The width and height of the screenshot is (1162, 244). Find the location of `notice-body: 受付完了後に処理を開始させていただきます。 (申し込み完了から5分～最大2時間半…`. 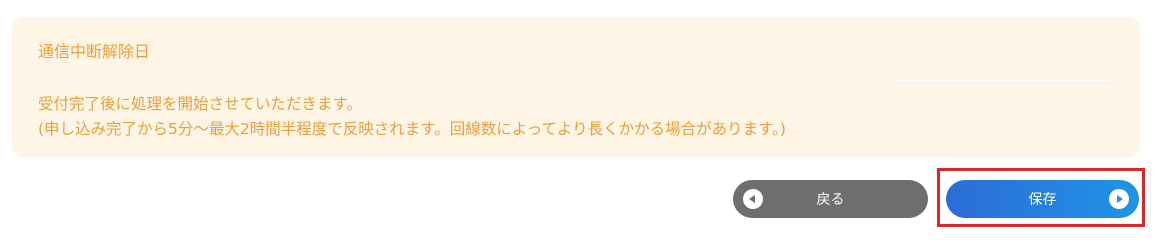

notice-body: 受付完了後に処理を開始させていただきます。 (申し込み完了から5分～最大2時間半… is located at coordinates (412, 117).